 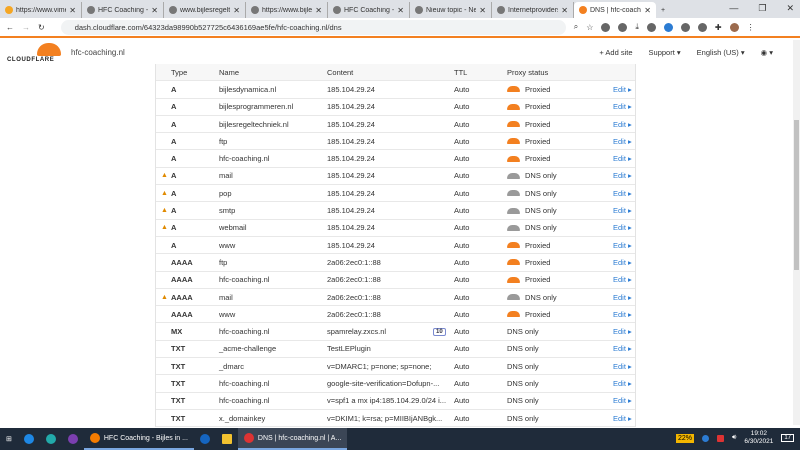 I want to click on maximize-button: ❐, so click(x=762, y=8).